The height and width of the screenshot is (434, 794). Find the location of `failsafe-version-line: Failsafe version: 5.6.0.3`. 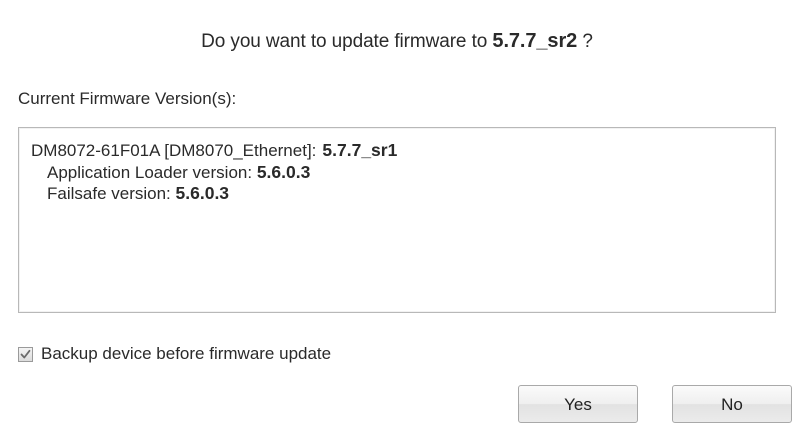

failsafe-version-line: Failsafe version: 5.6.0.3 is located at coordinates (138, 193).